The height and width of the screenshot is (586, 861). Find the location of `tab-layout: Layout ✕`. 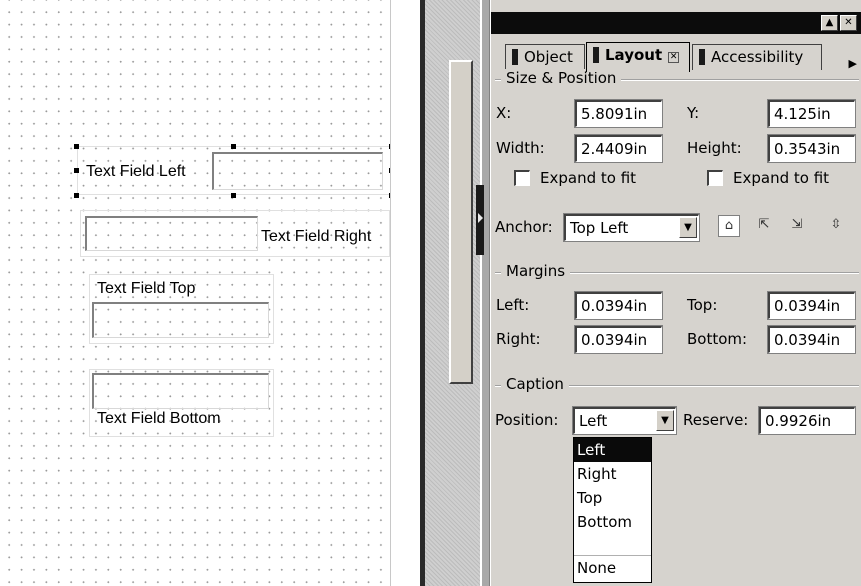

tab-layout: Layout ✕ is located at coordinates (638, 57).